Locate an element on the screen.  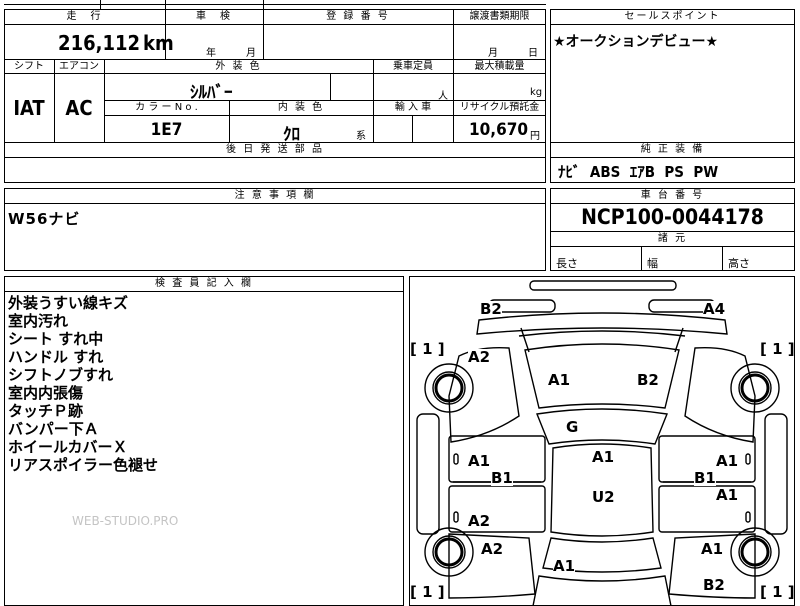
aircon-label: エアコン is located at coordinates (79, 66).